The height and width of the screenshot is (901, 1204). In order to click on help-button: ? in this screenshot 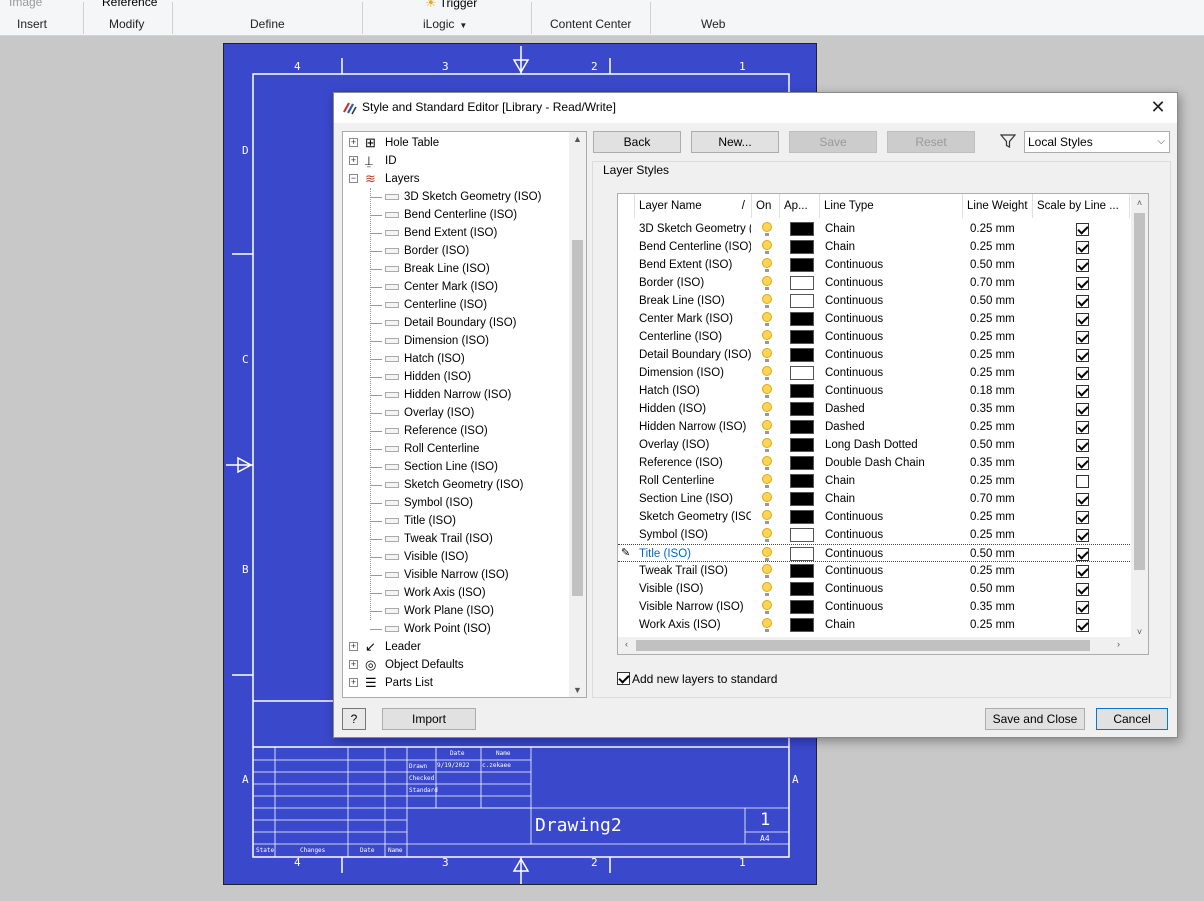, I will do `click(354, 719)`.